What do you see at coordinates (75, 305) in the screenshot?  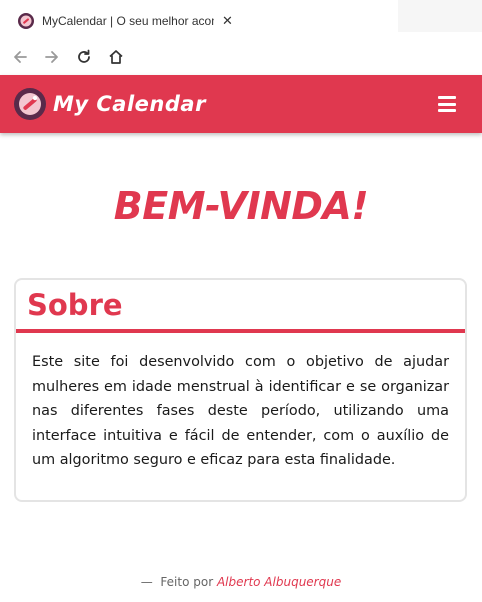 I see `about-title: Sobre` at bounding box center [75, 305].